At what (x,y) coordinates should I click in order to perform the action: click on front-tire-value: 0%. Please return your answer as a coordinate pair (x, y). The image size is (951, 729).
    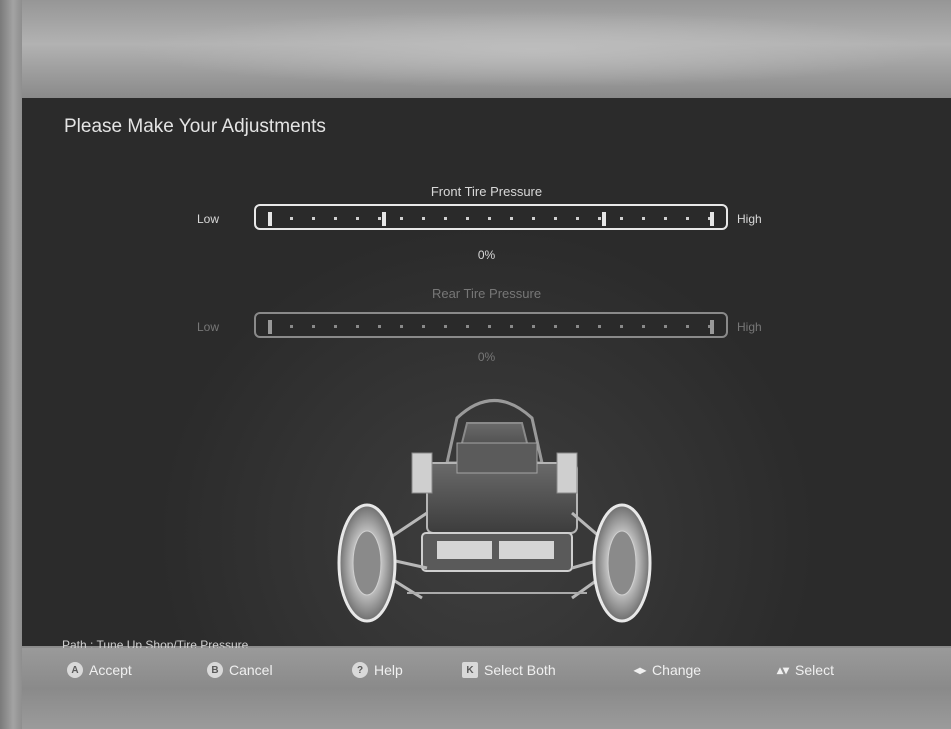
    Looking at the image, I should click on (486, 255).